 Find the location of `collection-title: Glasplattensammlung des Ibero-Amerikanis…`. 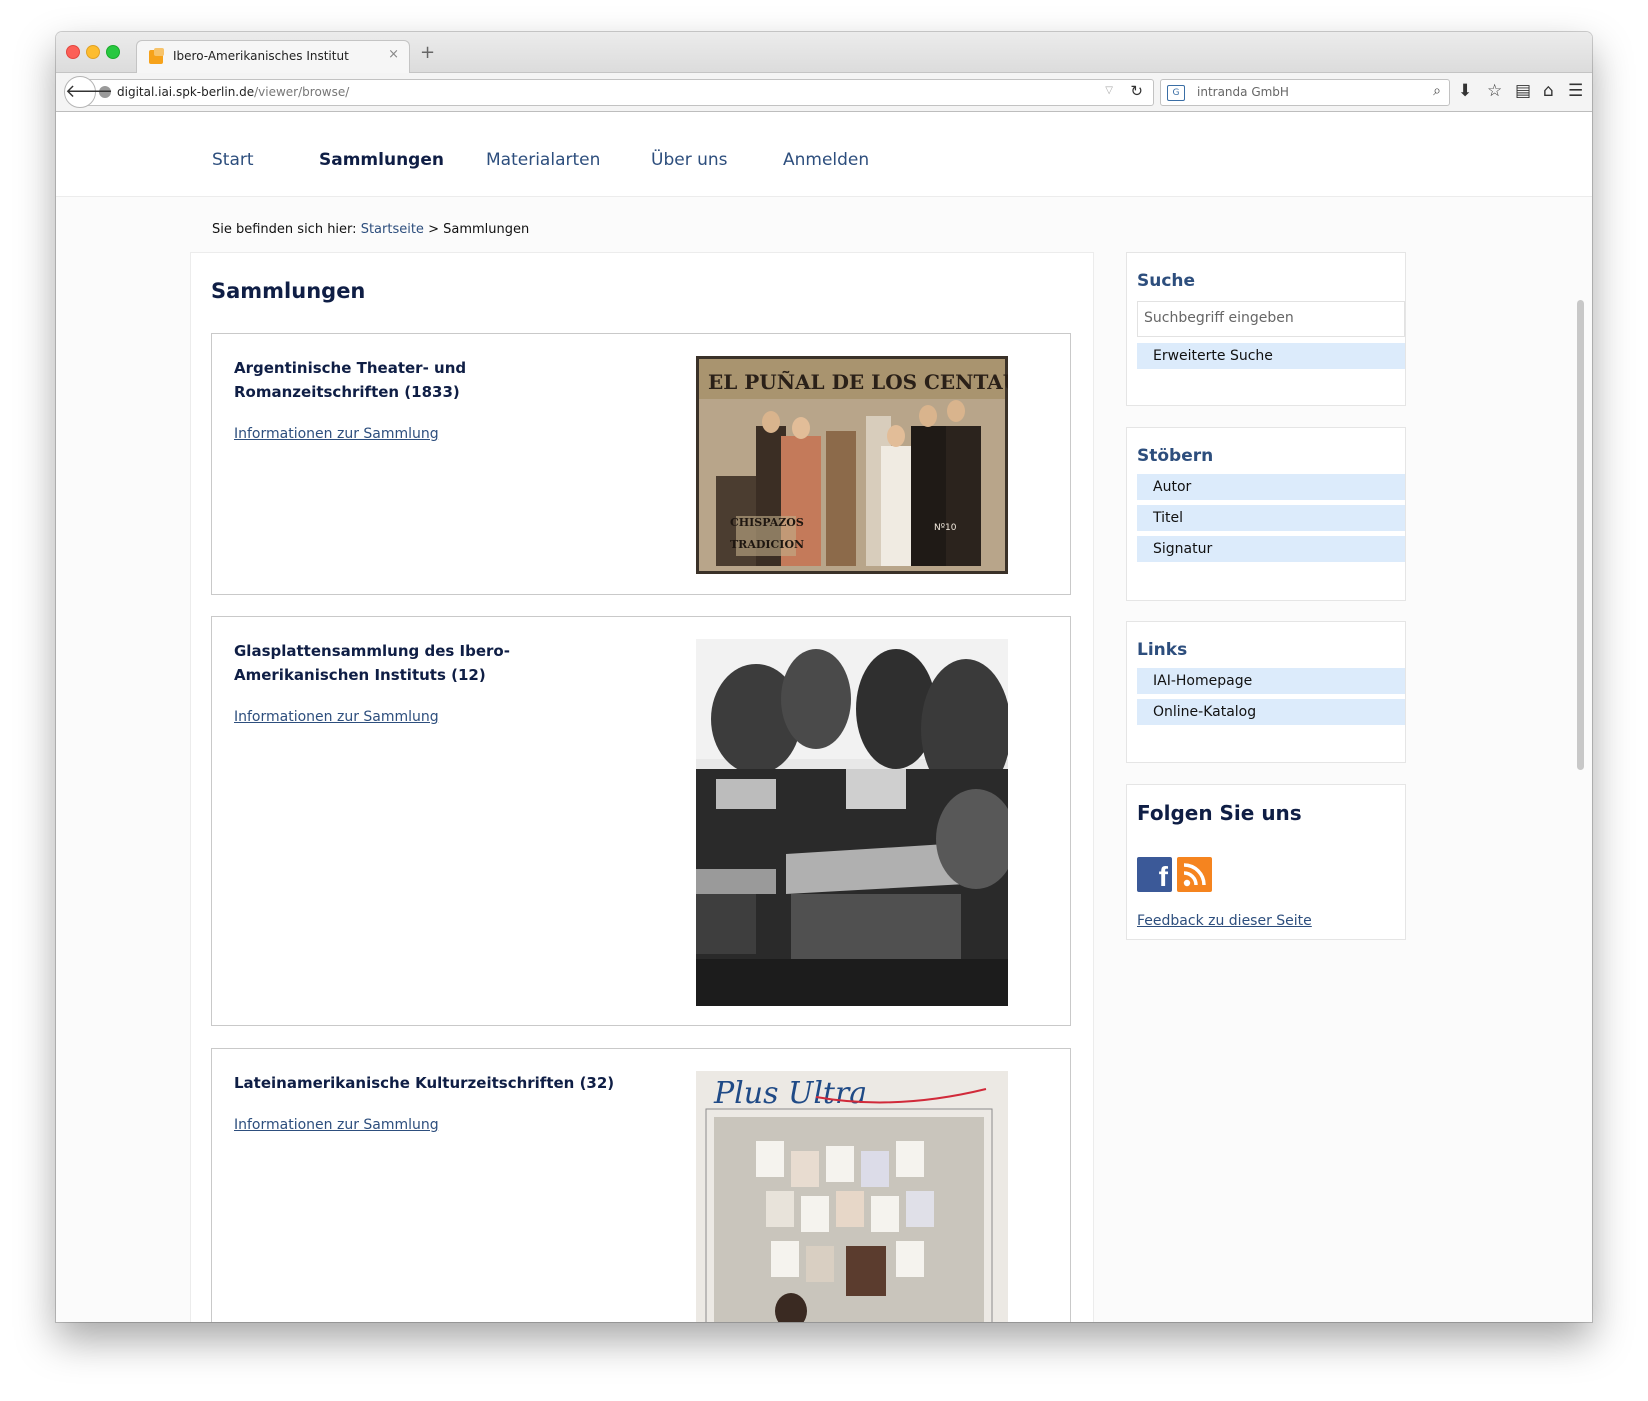

collection-title: Glasplattensammlung des Ibero-Amerikanis… is located at coordinates (434, 663).